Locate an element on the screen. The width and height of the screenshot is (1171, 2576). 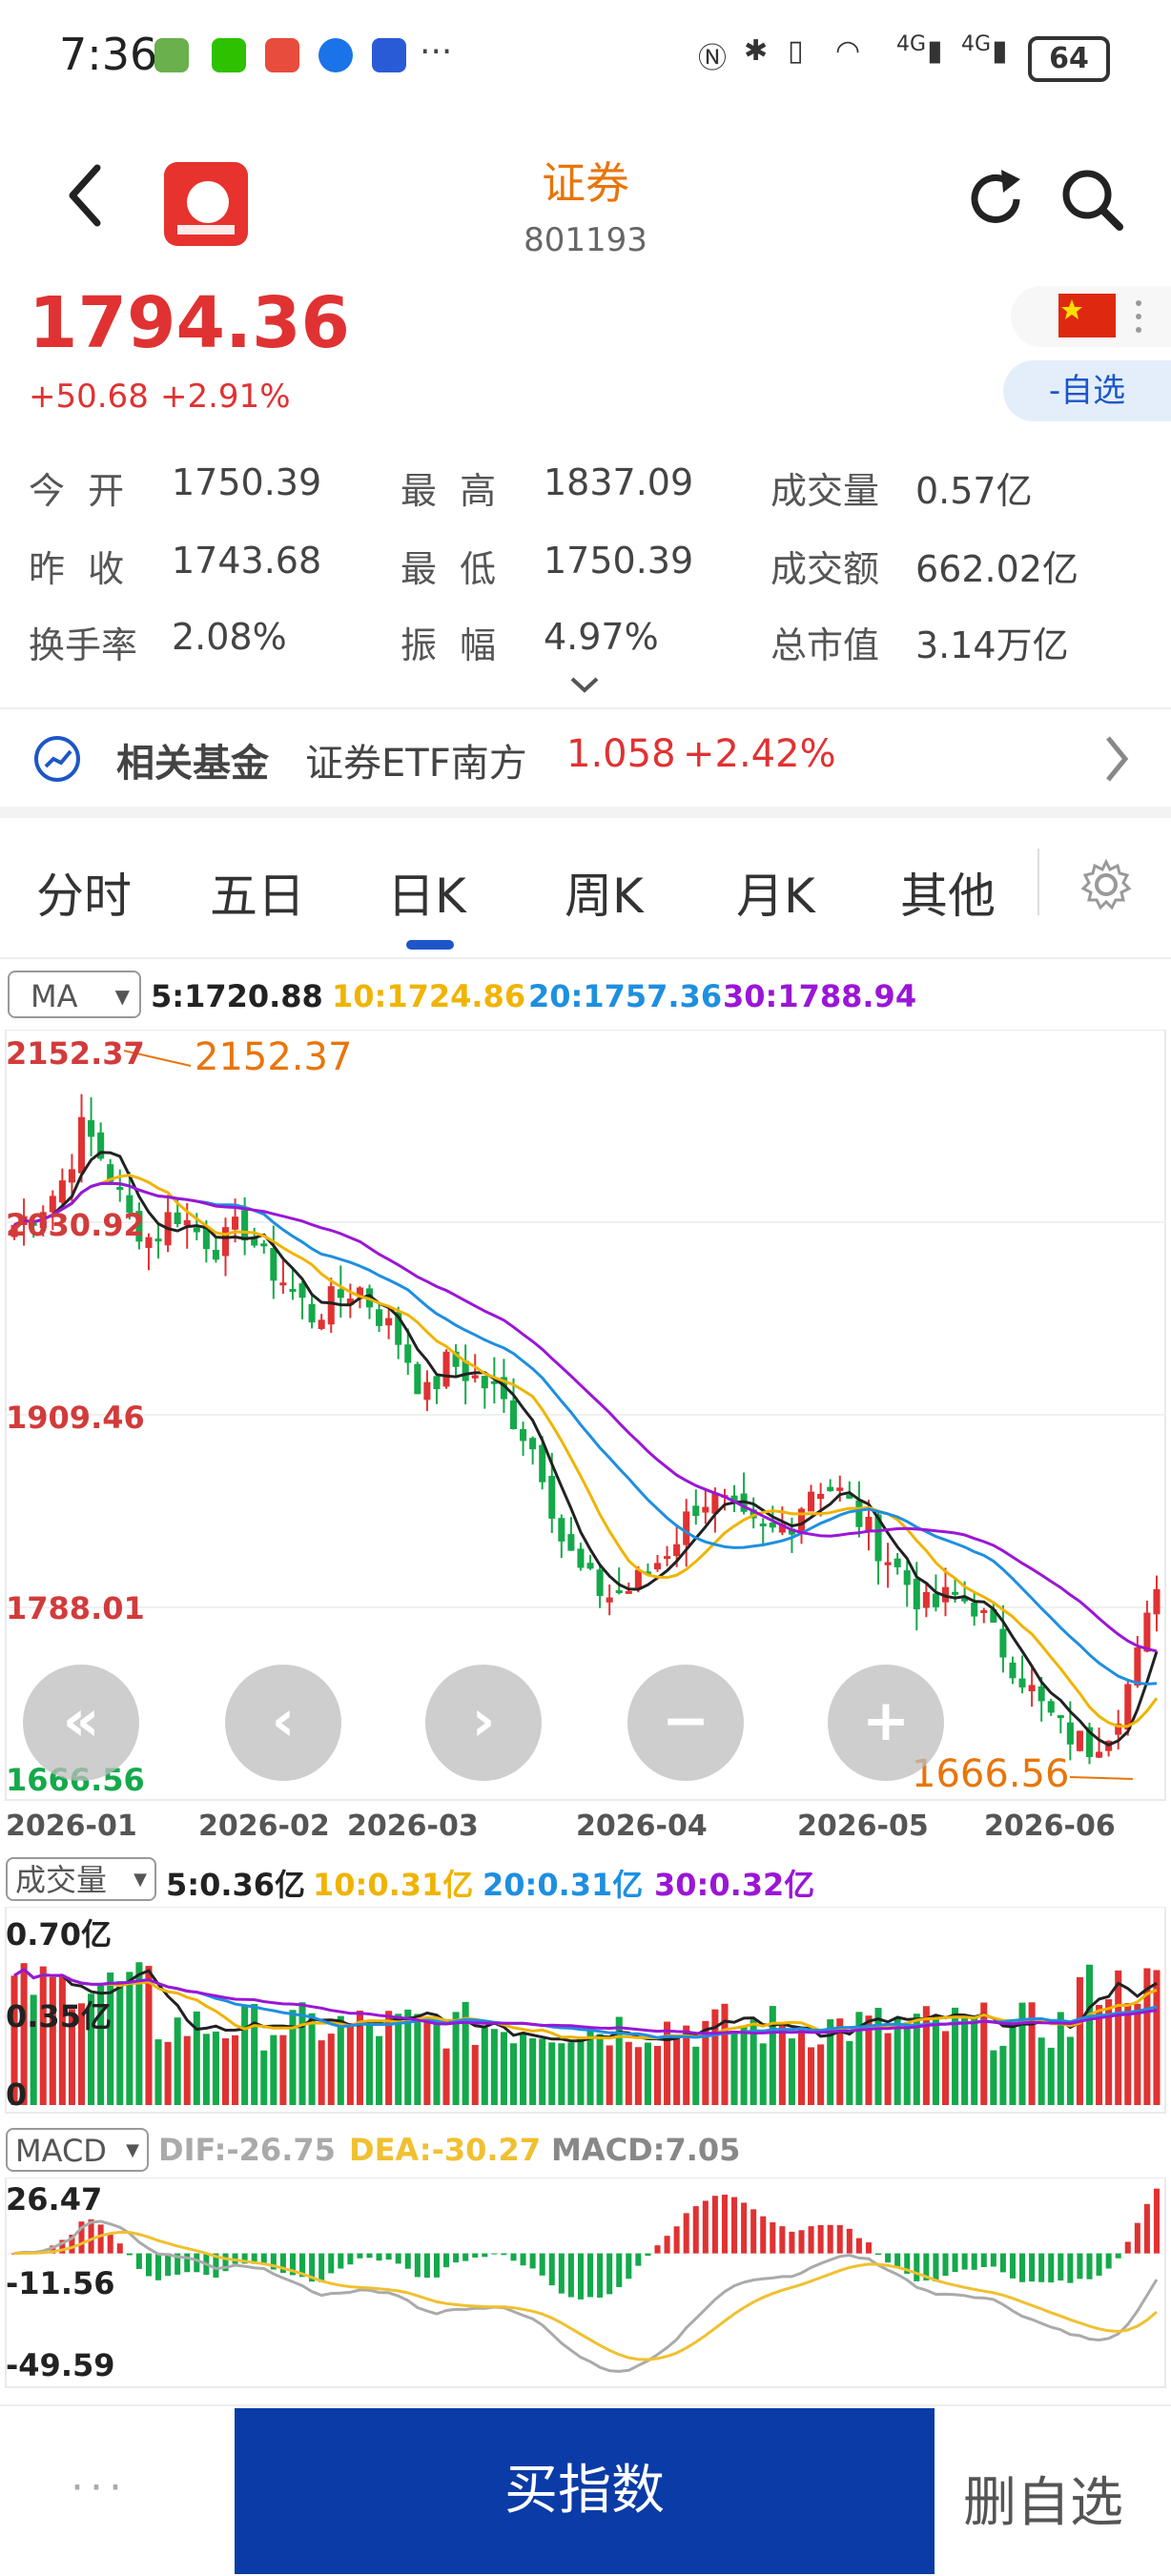
zoom-in-button: + is located at coordinates (886, 1723).